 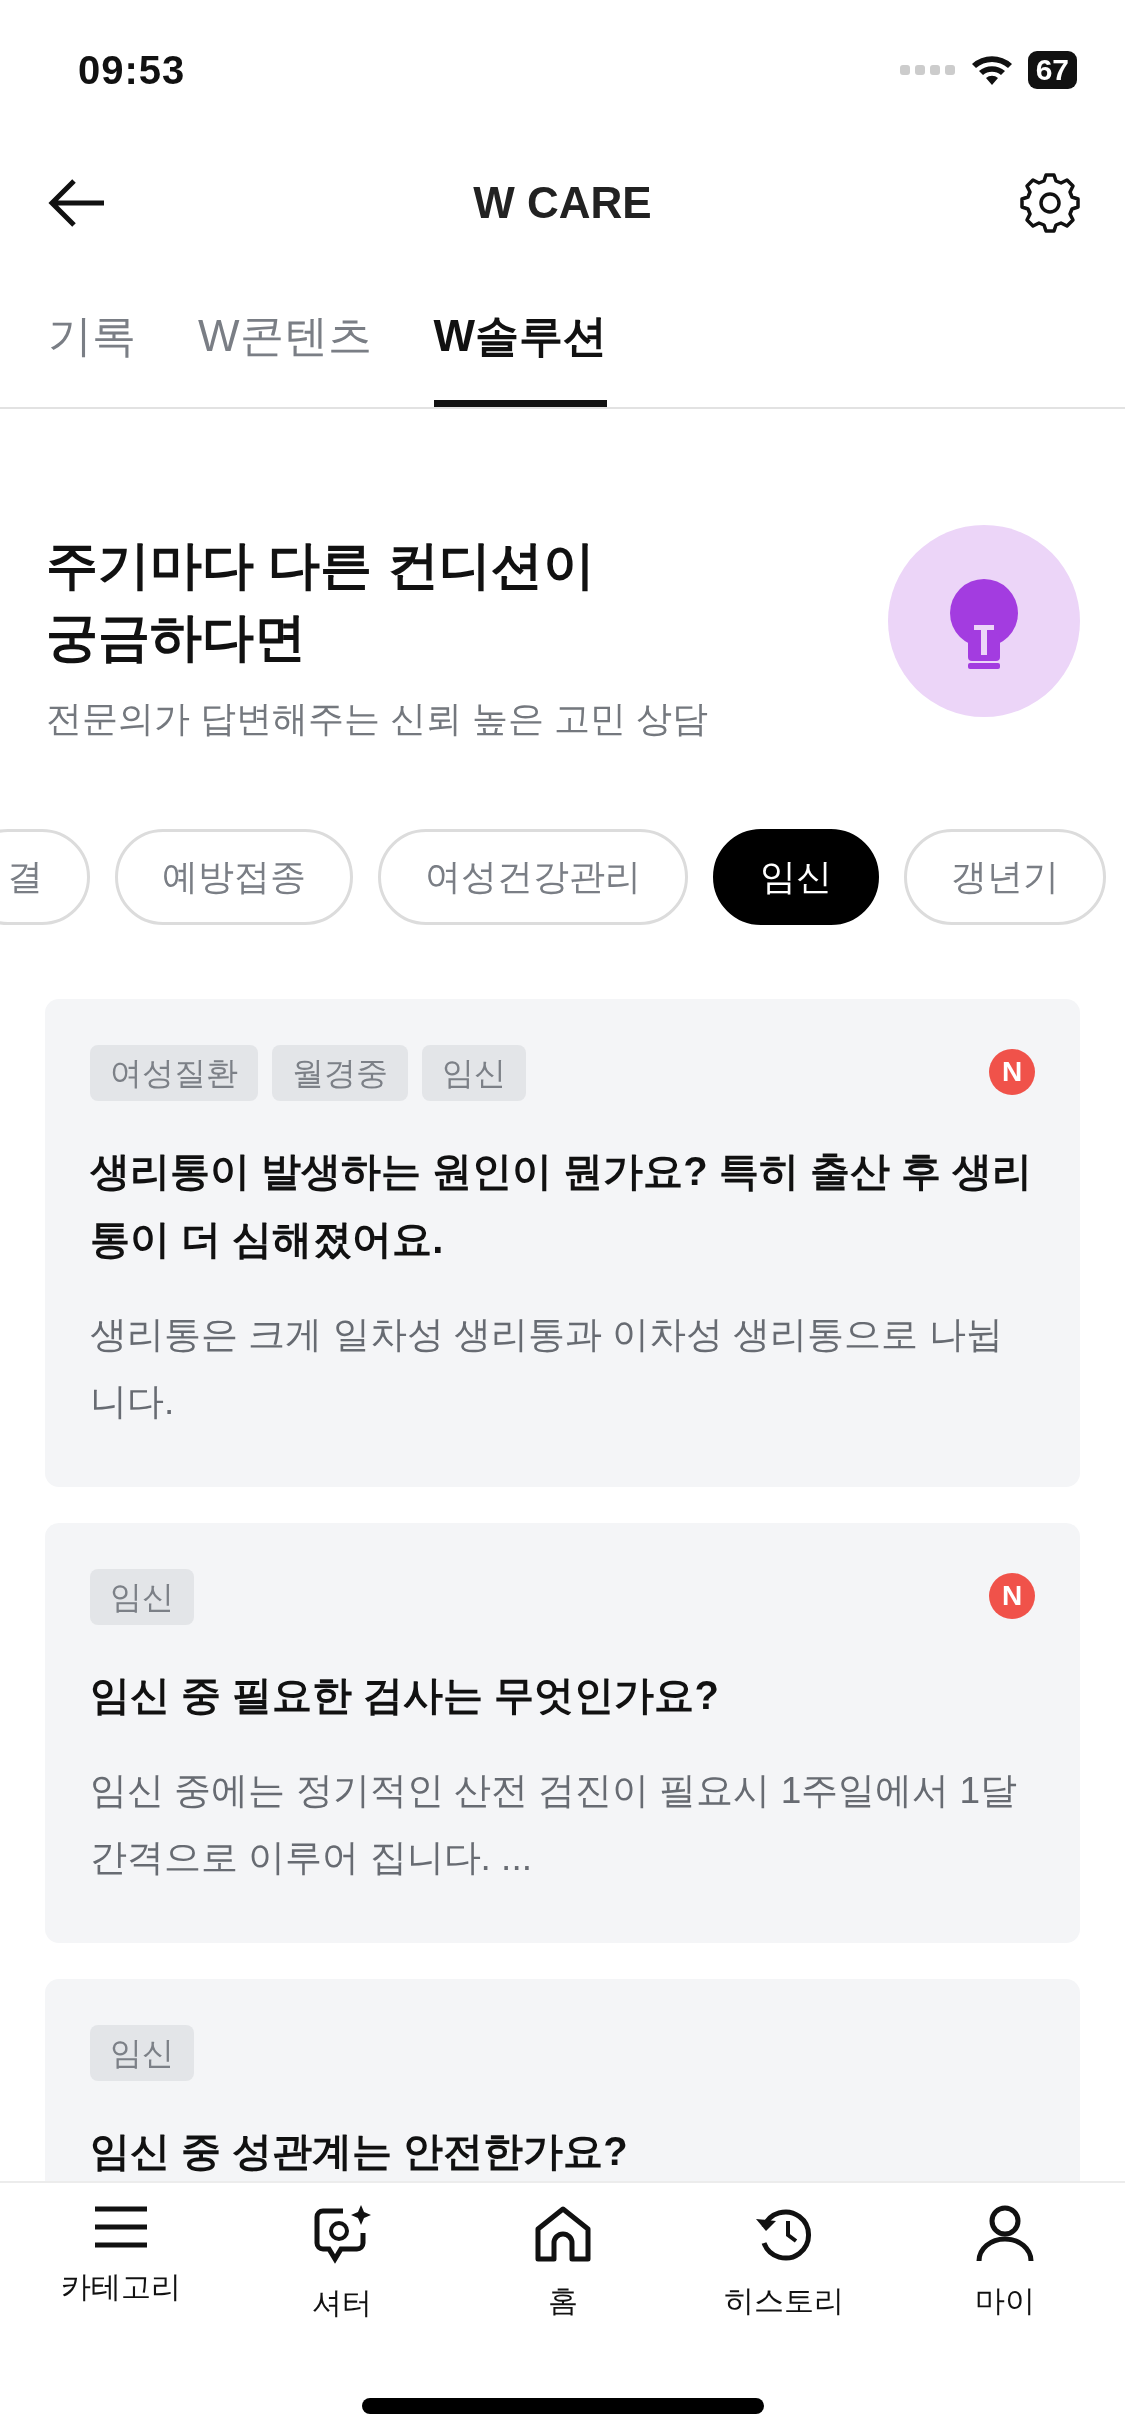 What do you see at coordinates (120, 2264) in the screenshot?
I see `nav-item: 카테고리` at bounding box center [120, 2264].